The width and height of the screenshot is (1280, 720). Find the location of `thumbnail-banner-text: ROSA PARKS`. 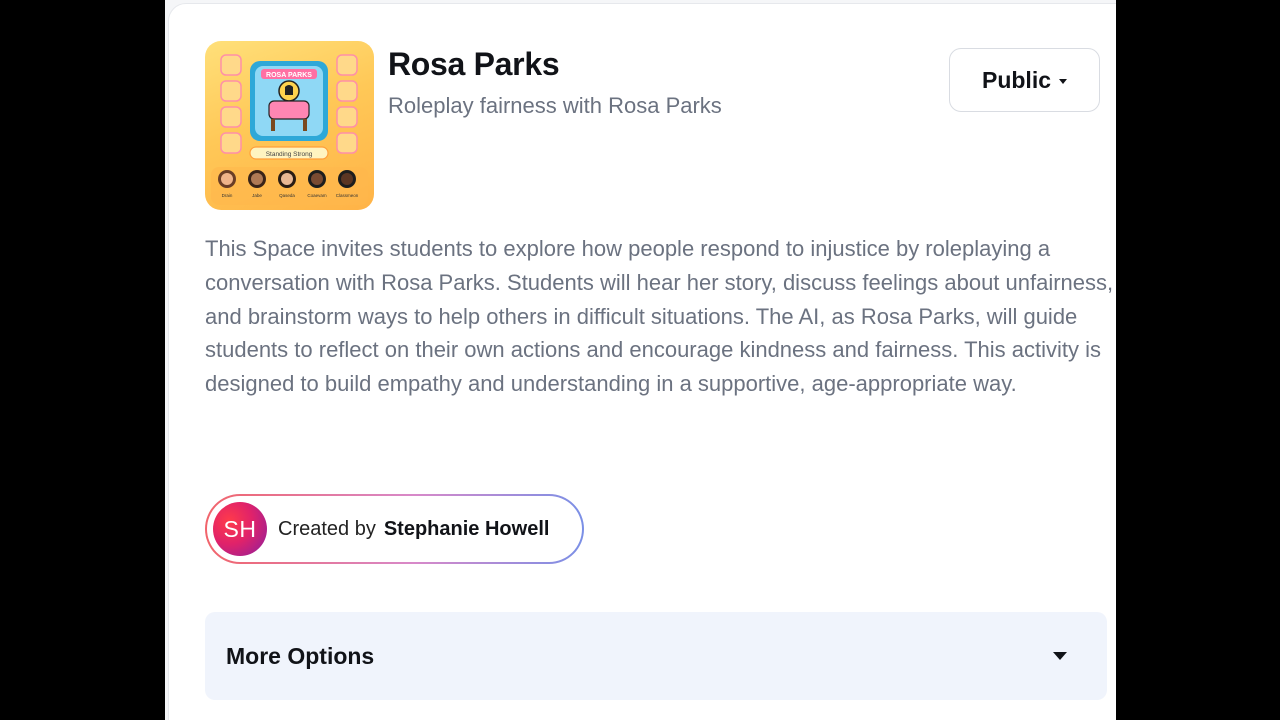

thumbnail-banner-text: ROSA PARKS is located at coordinates (289, 75).